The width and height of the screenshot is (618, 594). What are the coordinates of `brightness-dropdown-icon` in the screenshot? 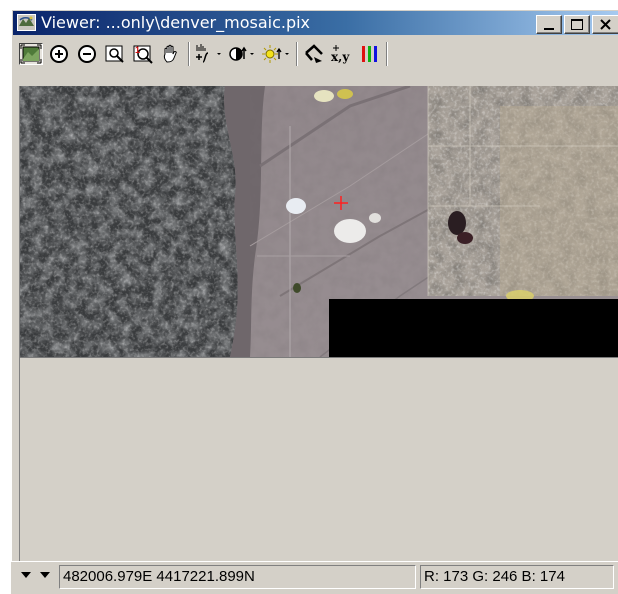 It's located at (275, 54).